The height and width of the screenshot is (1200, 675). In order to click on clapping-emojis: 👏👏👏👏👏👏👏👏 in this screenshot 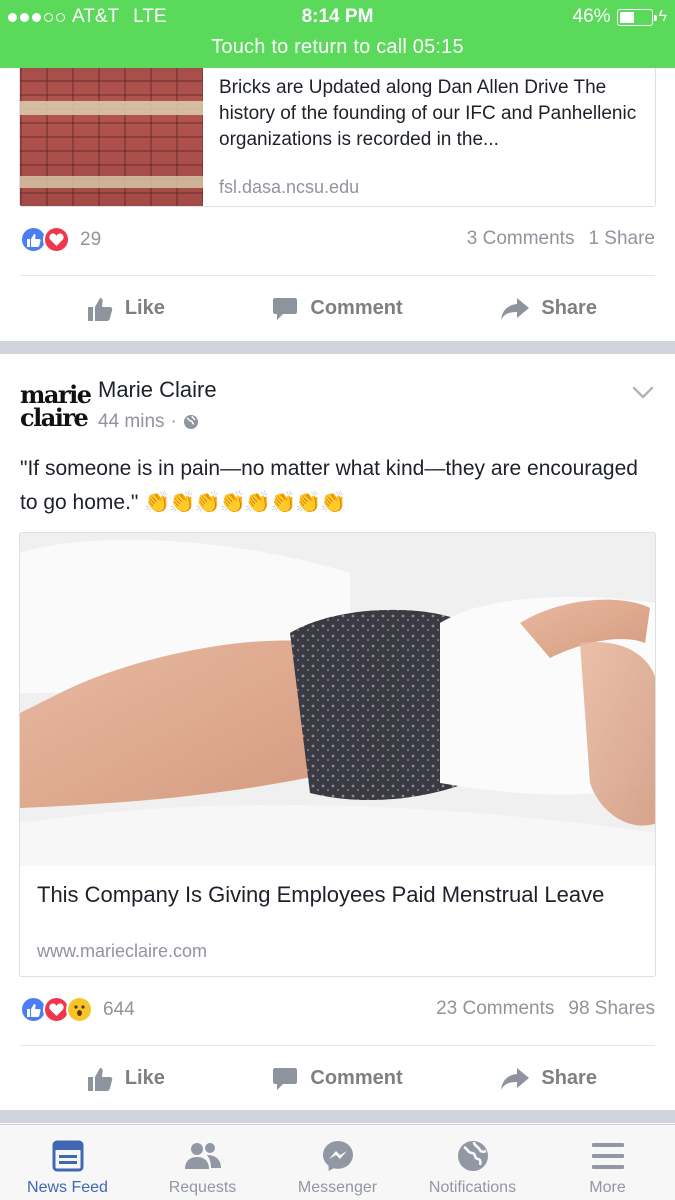, I will do `click(245, 502)`.